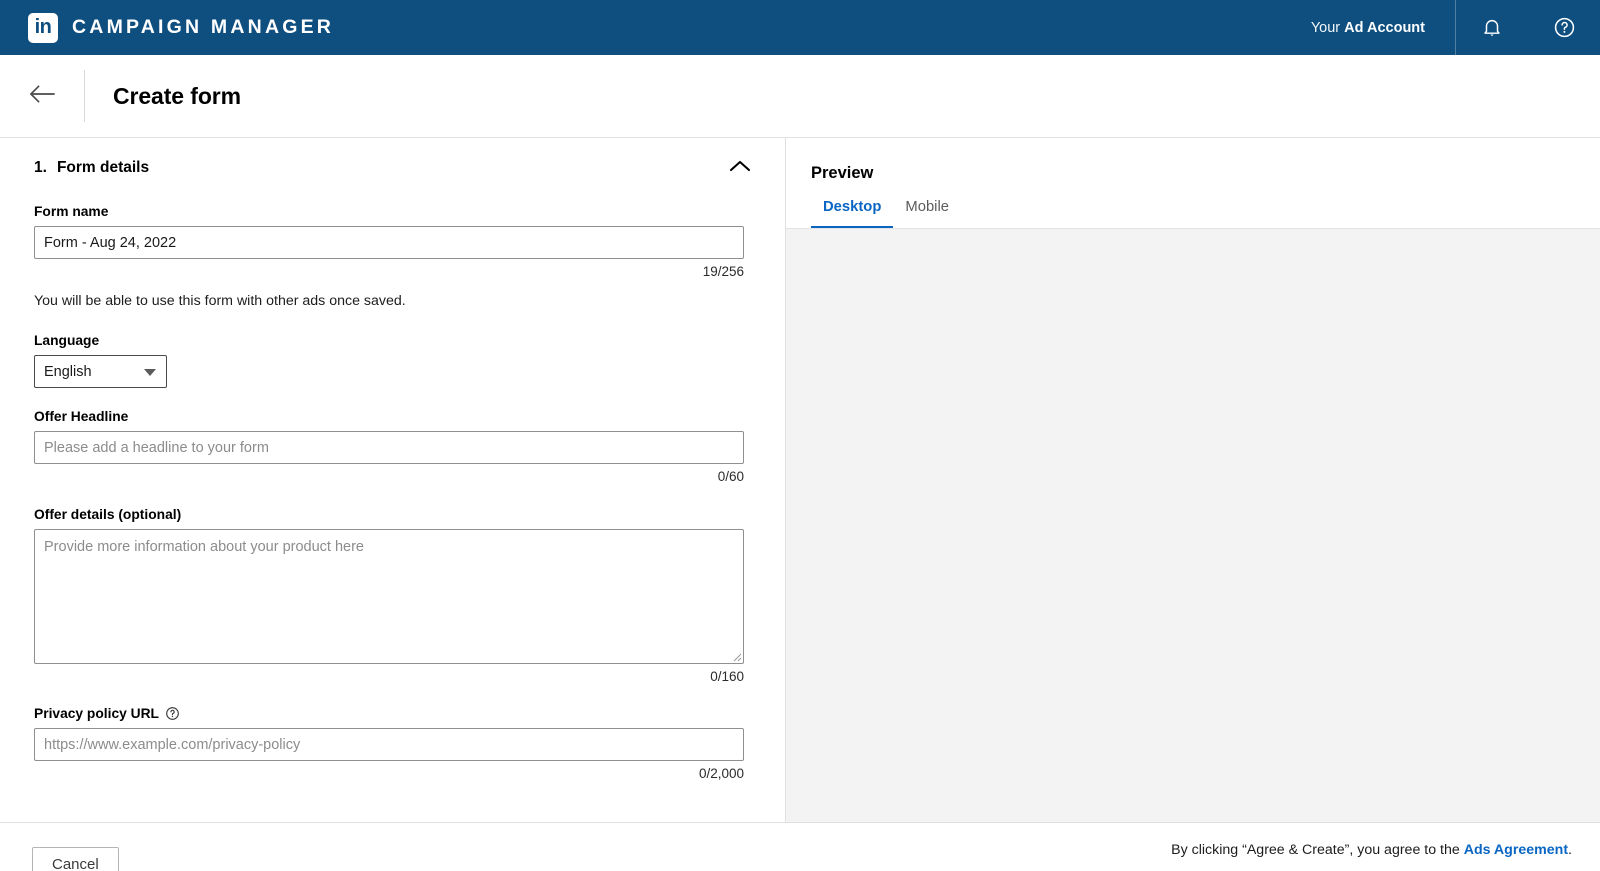  I want to click on page-header-divider, so click(84, 96).